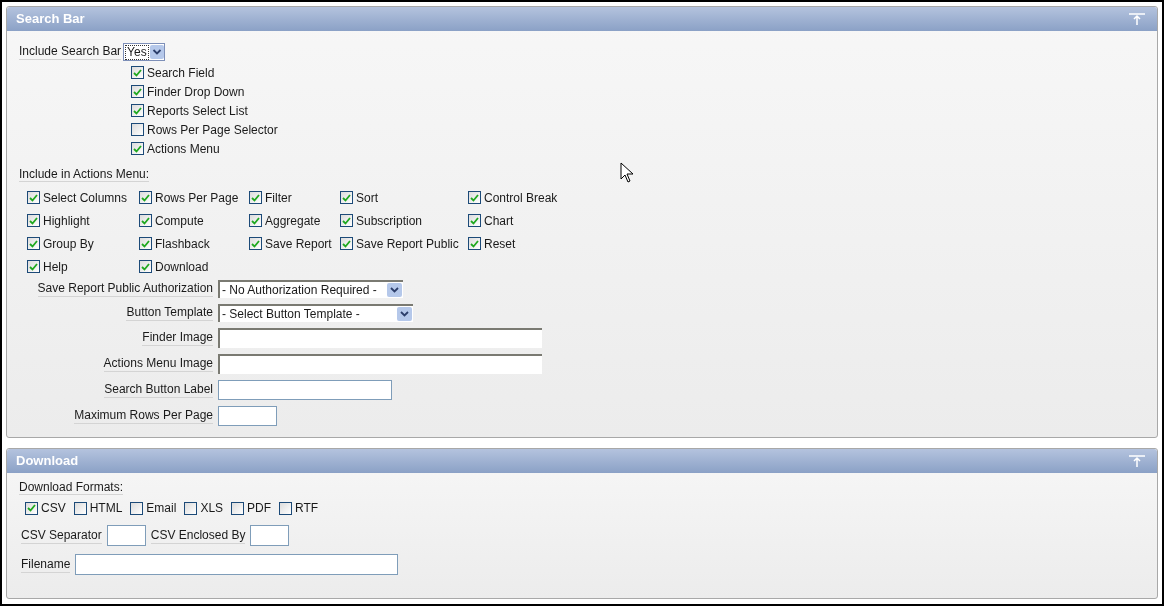 The image size is (1164, 606). I want to click on field-label: Filename, so click(46, 564).